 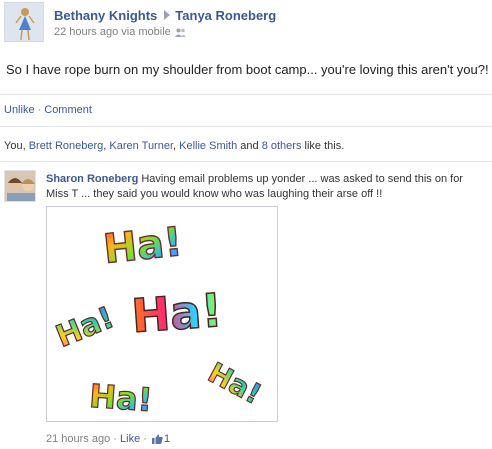 What do you see at coordinates (141, 146) in the screenshot?
I see `liker-link: Karen Turner` at bounding box center [141, 146].